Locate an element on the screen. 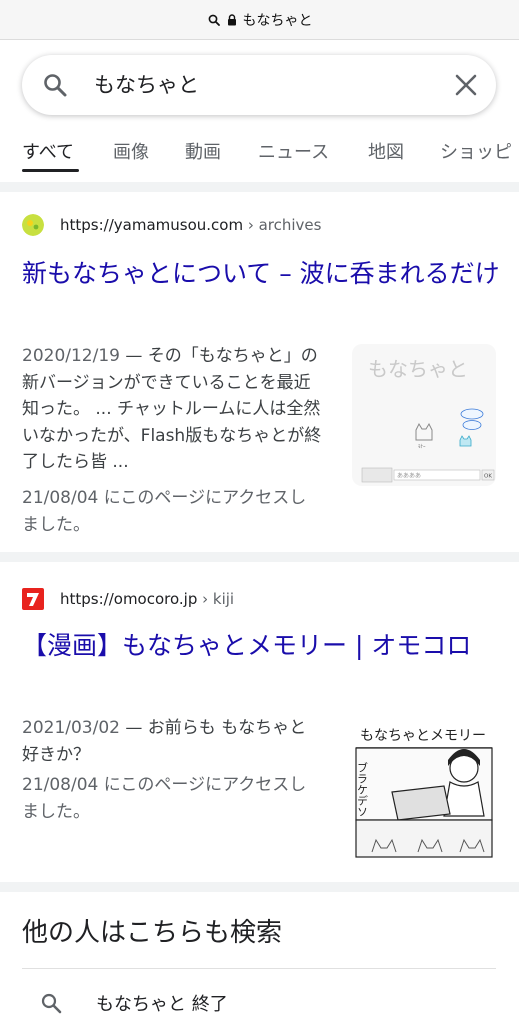 The image size is (519, 1024). result-source: https://yamamusou.com › archives is located at coordinates (171, 225).